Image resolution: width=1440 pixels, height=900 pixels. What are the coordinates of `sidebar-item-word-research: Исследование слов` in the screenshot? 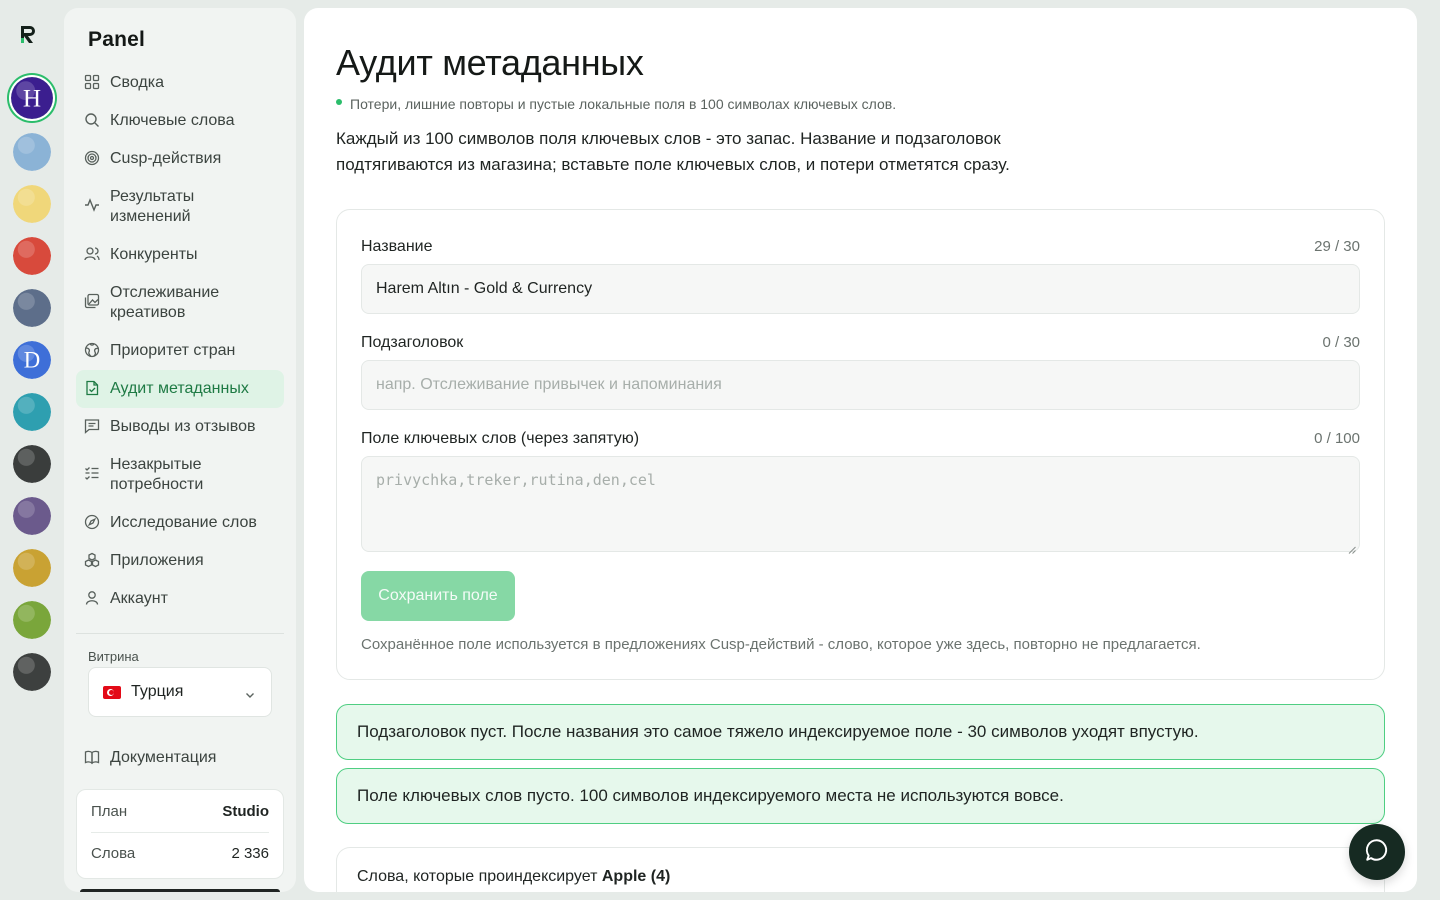 It's located at (180, 523).